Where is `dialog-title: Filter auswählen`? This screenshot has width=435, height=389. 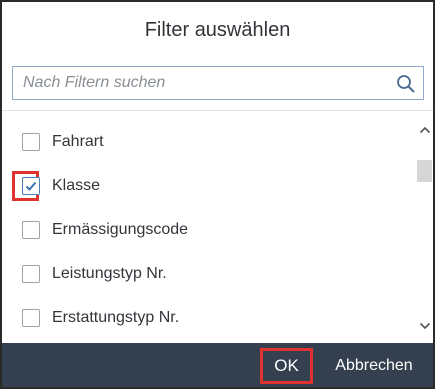 dialog-title: Filter auswählen is located at coordinates (217, 29).